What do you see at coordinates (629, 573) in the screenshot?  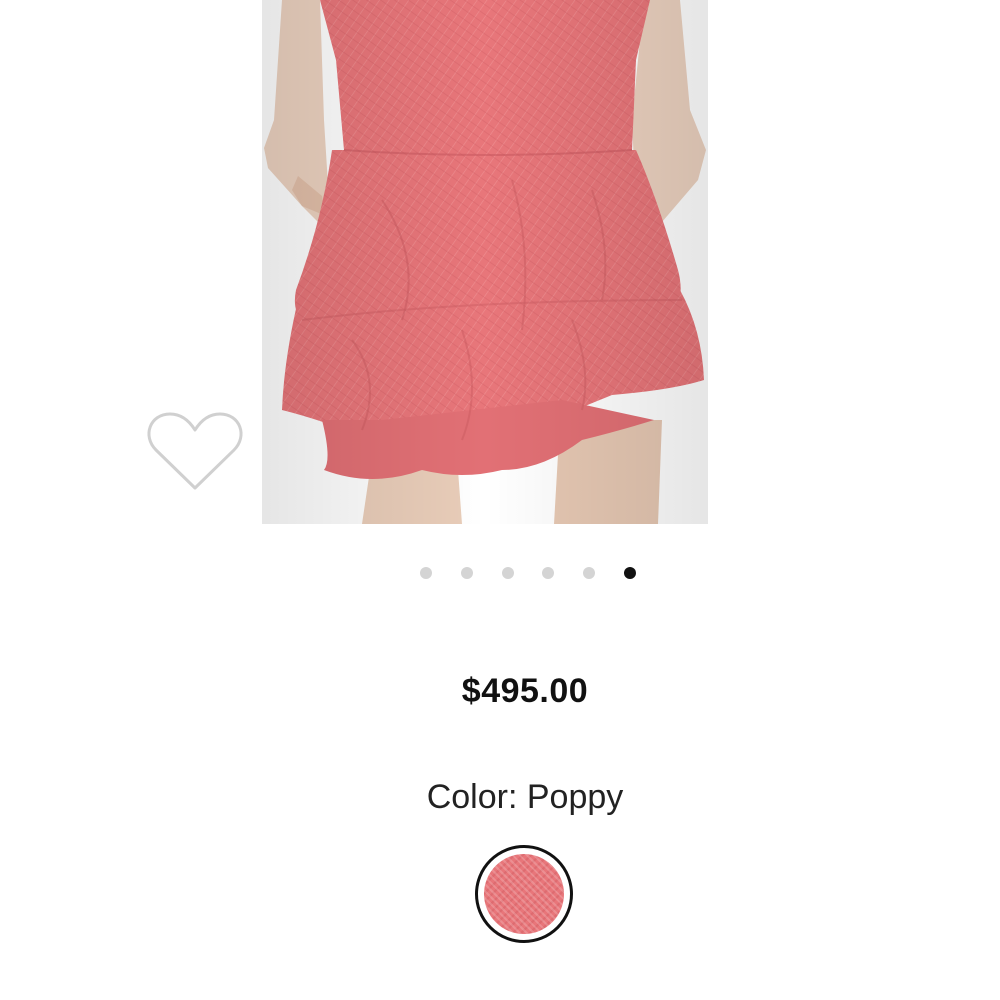 I see `carousel-dot-active` at bounding box center [629, 573].